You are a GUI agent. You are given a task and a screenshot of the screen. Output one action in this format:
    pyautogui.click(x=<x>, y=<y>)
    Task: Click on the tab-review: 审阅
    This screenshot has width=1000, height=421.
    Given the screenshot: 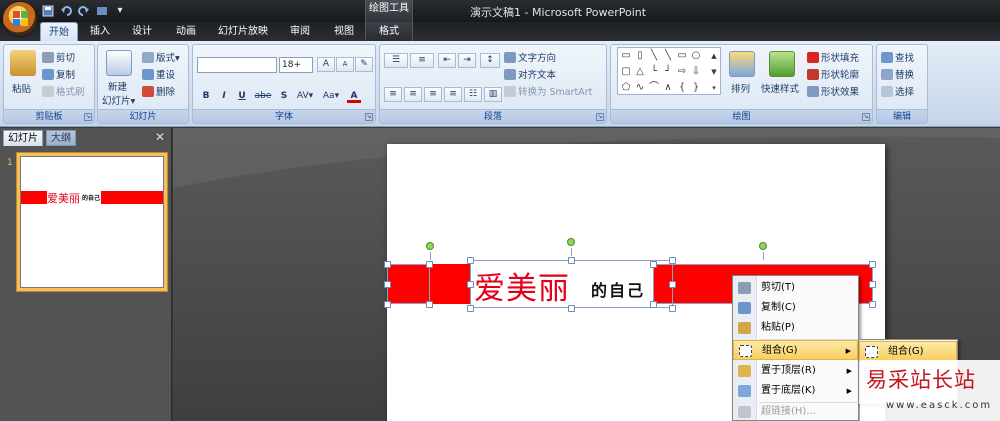 What is the action you would take?
    pyautogui.click(x=300, y=31)
    